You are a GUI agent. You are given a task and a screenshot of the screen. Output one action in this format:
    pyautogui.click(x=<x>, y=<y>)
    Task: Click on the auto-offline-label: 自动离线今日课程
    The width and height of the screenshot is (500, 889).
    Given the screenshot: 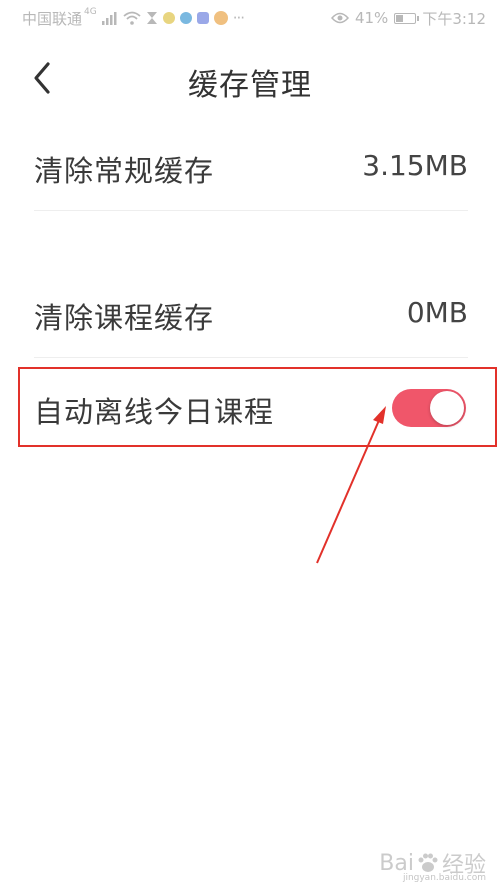 What is the action you would take?
    pyautogui.click(x=154, y=412)
    